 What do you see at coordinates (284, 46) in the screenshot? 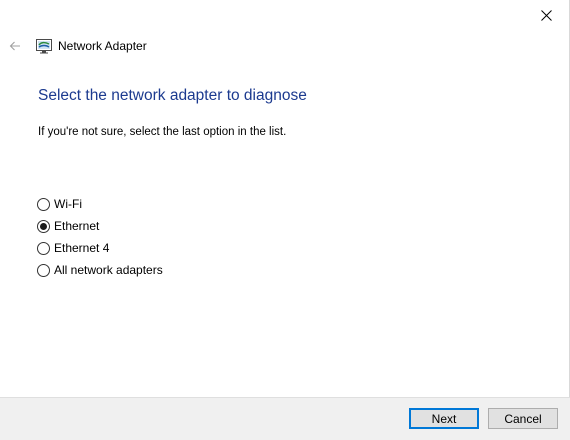
I see `header-row: Network Adapter` at bounding box center [284, 46].